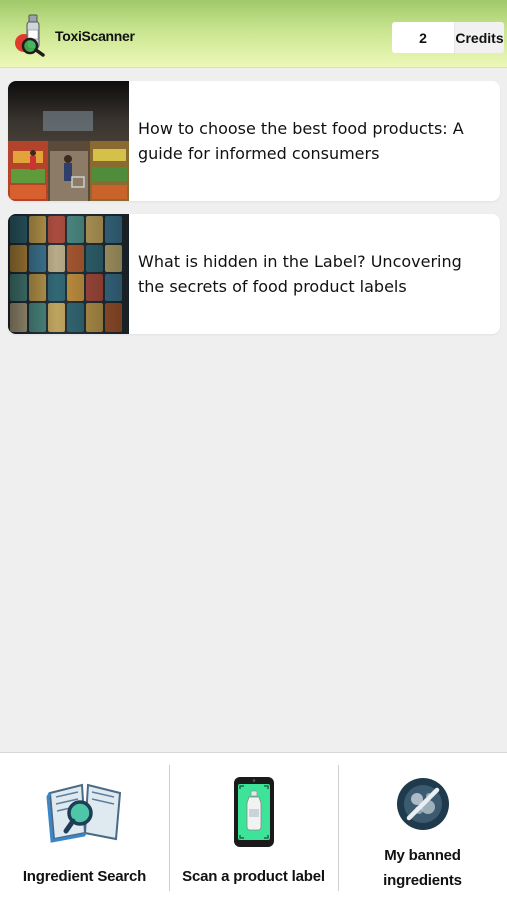 The width and height of the screenshot is (507, 901). I want to click on phone-scan-icon, so click(253, 812).